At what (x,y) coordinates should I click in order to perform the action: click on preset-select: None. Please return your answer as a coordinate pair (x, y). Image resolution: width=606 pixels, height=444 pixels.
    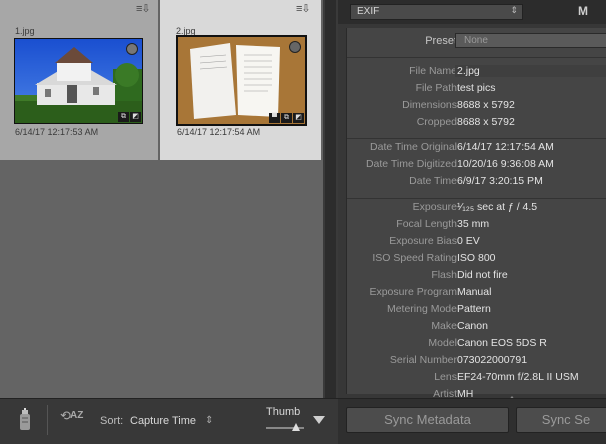
    Looking at the image, I should click on (530, 40).